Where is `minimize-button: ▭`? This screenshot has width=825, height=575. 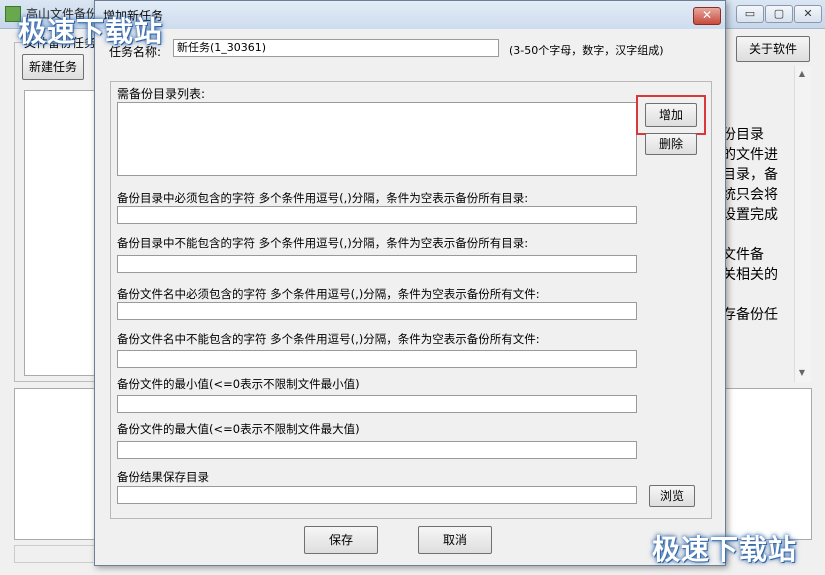 minimize-button: ▭ is located at coordinates (750, 14).